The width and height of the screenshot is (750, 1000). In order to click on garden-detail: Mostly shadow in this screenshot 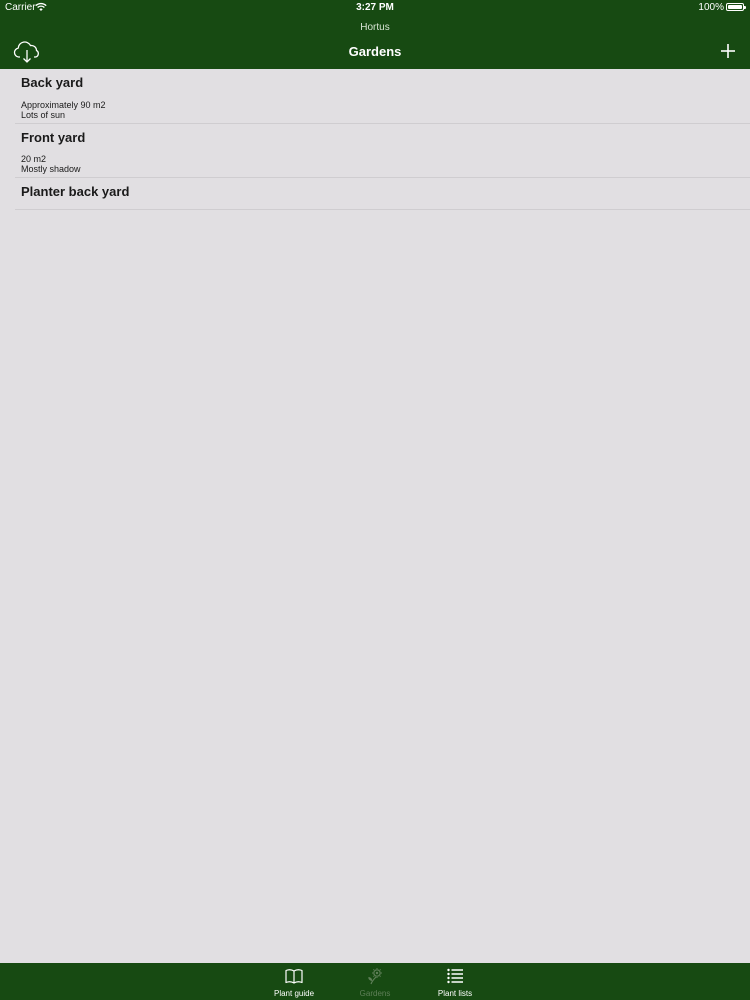, I will do `click(51, 169)`.